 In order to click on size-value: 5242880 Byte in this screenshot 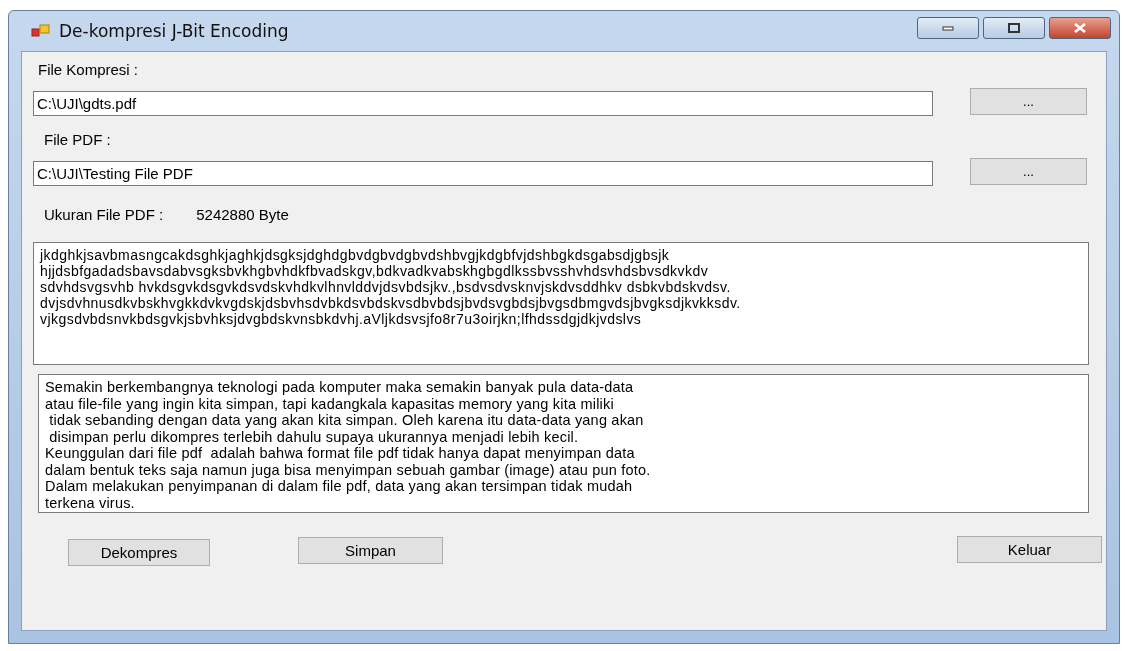, I will do `click(242, 214)`.